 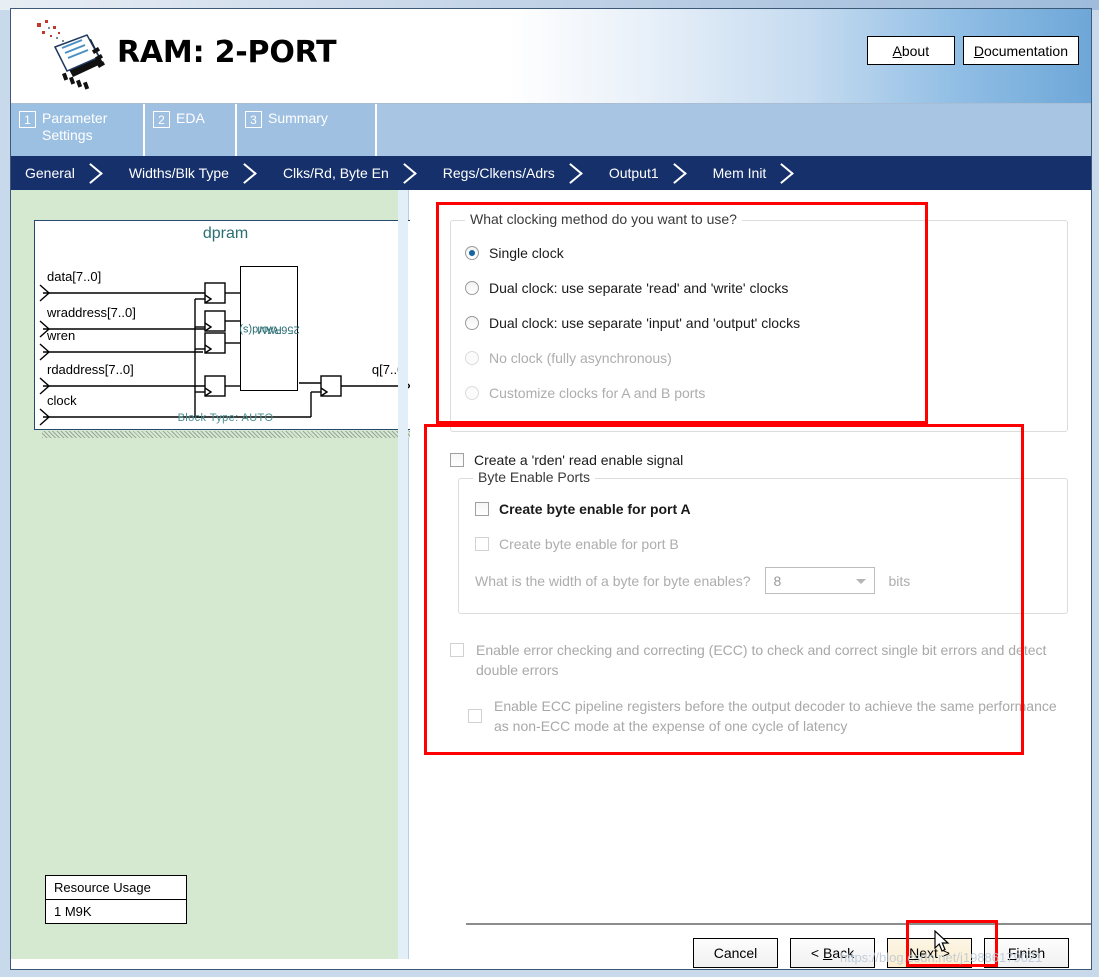 What do you see at coordinates (579, 460) in the screenshot?
I see `checkbox-label: Create a 'rden' read enable signal` at bounding box center [579, 460].